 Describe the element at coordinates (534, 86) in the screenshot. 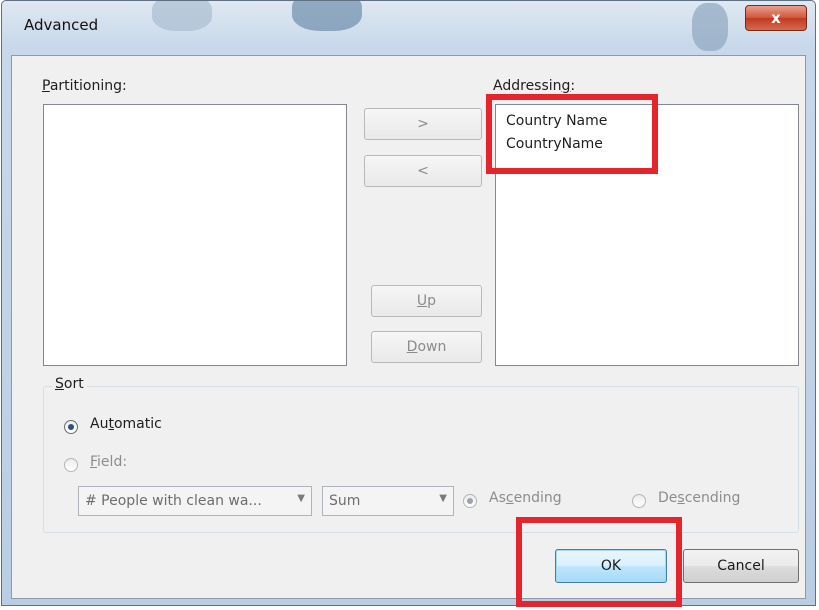

I see `addressing-label: Addressing:` at that location.